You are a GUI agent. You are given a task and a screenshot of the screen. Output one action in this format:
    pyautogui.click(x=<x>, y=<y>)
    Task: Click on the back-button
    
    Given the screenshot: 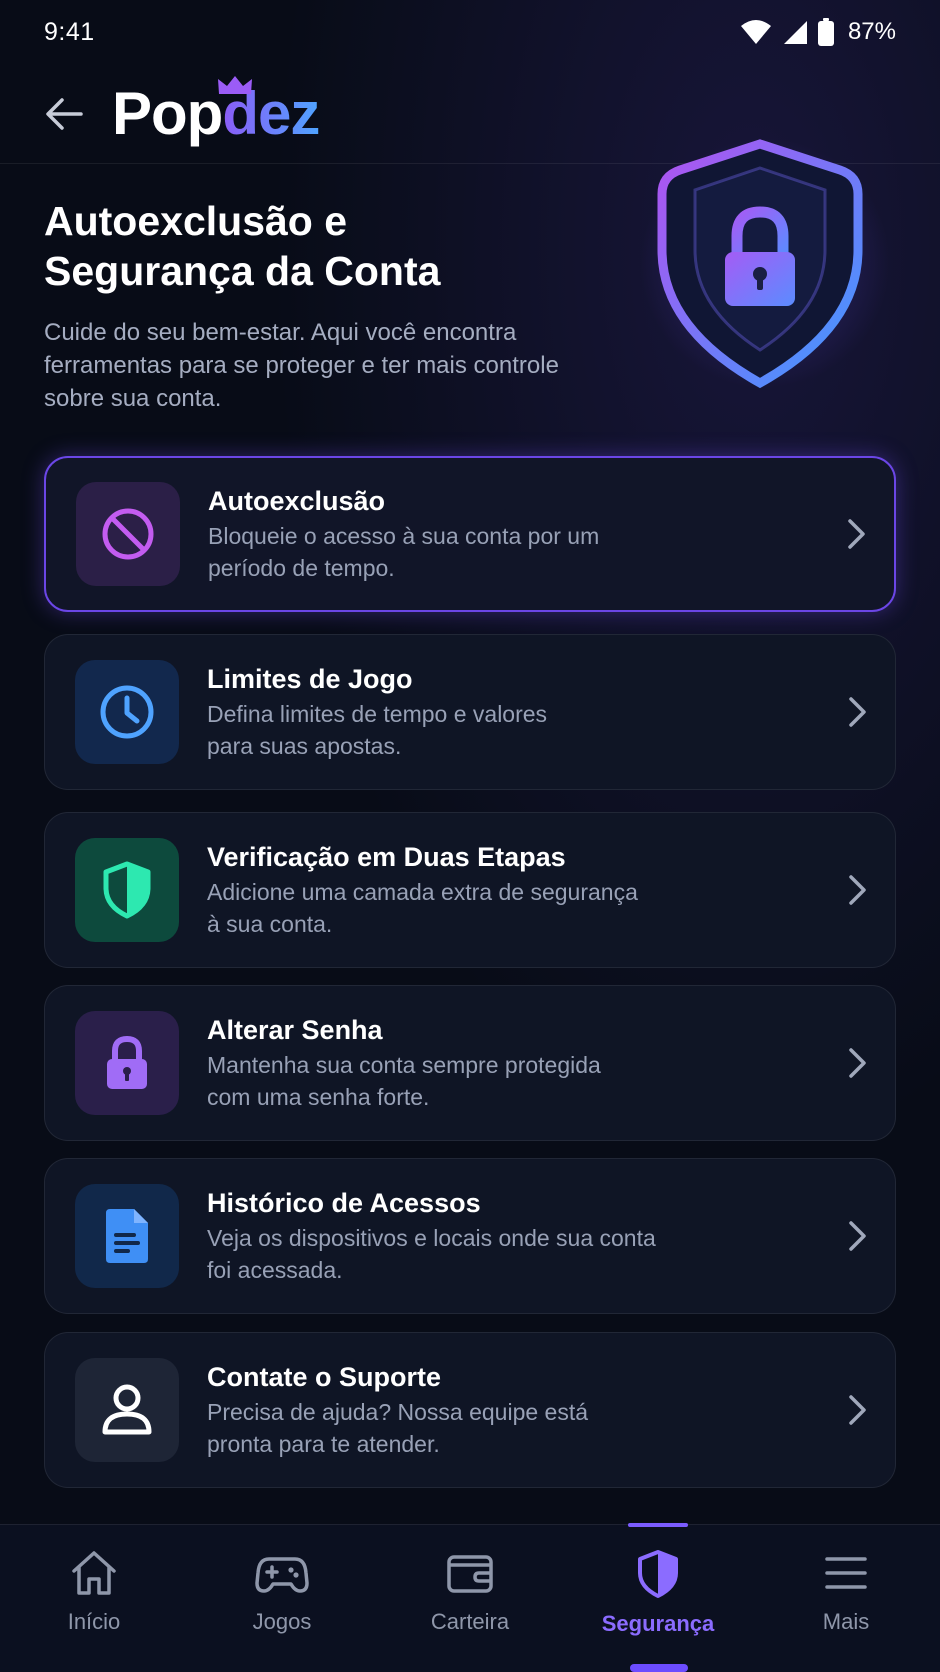 What is the action you would take?
    pyautogui.click(x=64, y=114)
    